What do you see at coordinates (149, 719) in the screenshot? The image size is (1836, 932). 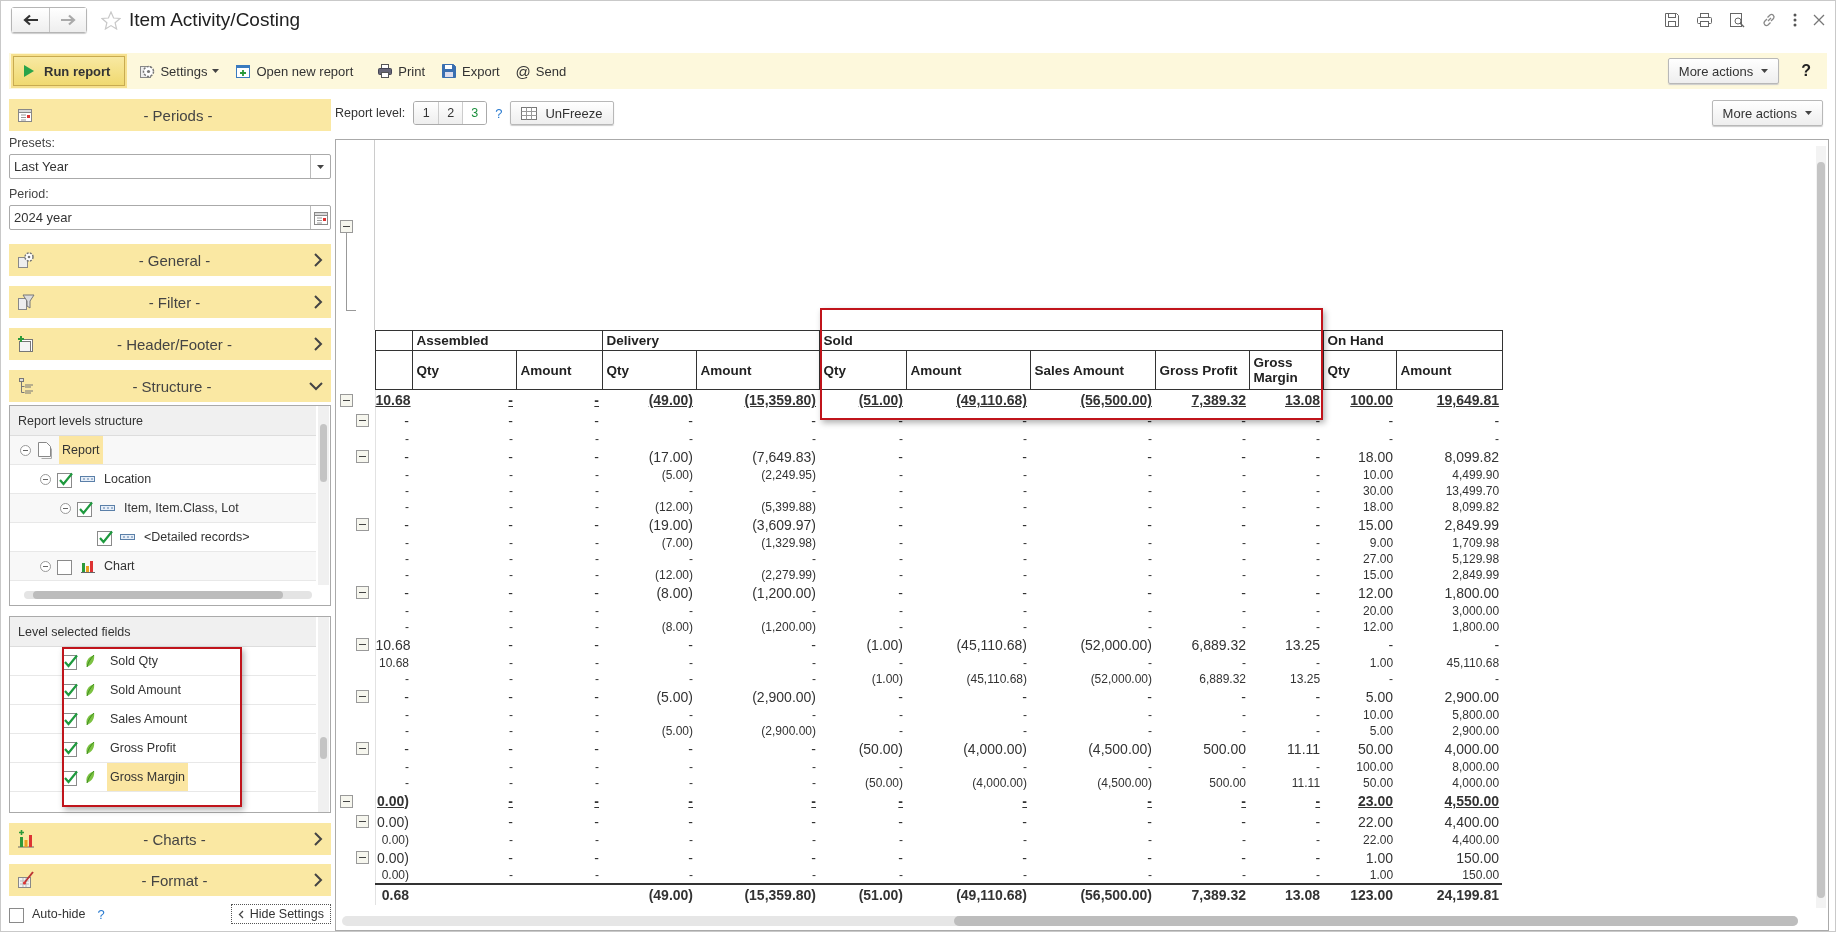 I see `field-item: Sales Amount` at bounding box center [149, 719].